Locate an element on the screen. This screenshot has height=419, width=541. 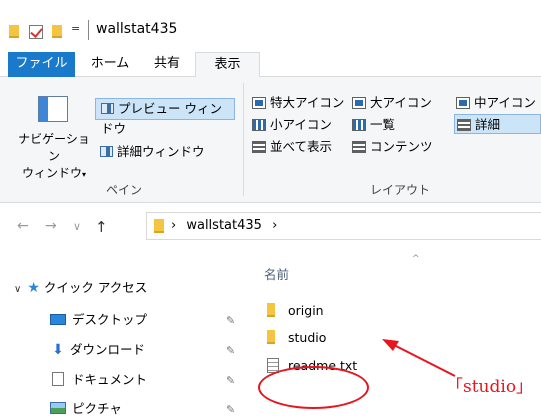
sidebar-item-label: ピクチャ is located at coordinates (97, 408).